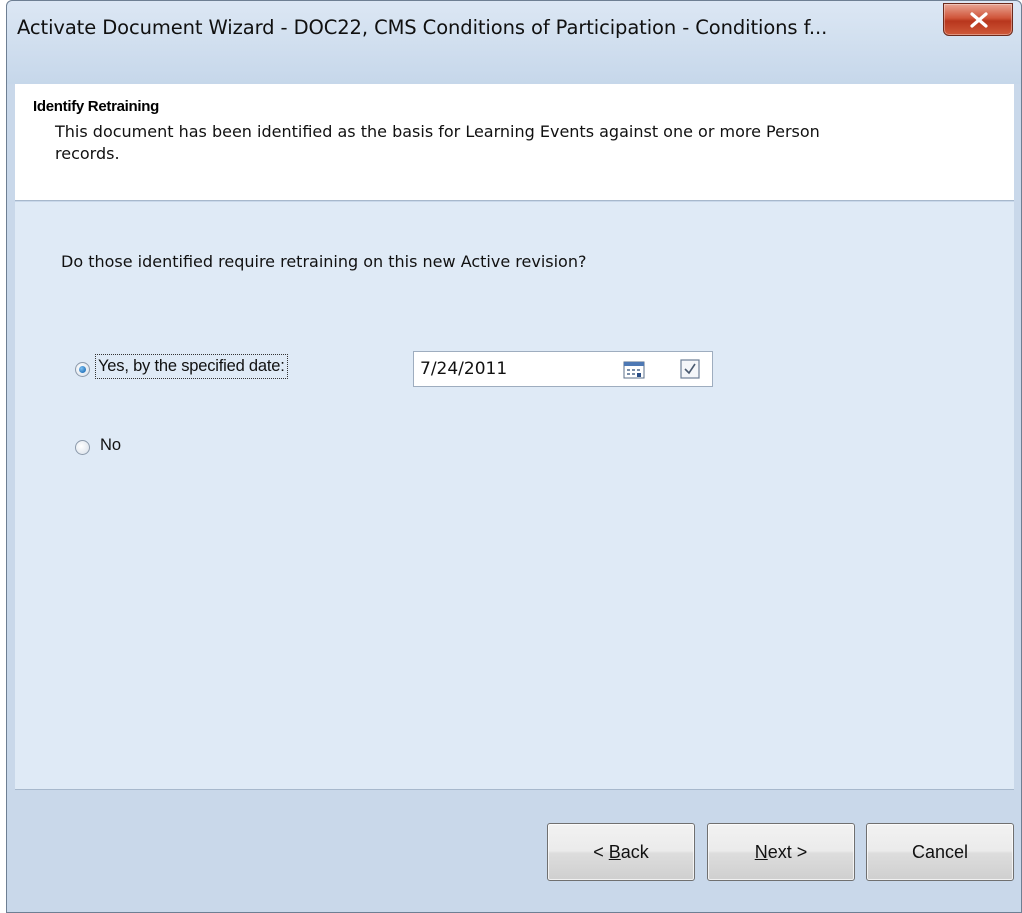 The height and width of the screenshot is (913, 1022). Describe the element at coordinates (761, 852) in the screenshot. I see `next-accel: N` at that location.